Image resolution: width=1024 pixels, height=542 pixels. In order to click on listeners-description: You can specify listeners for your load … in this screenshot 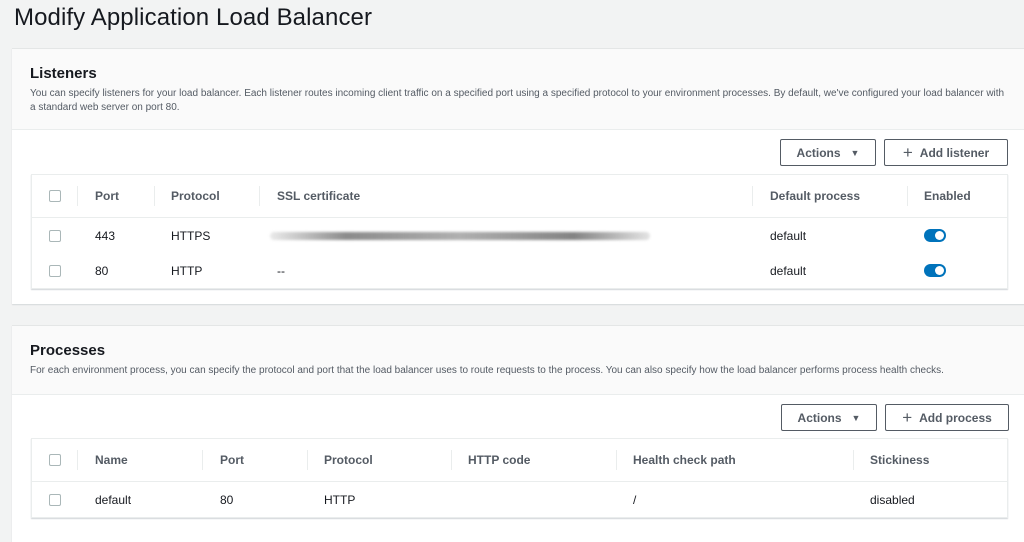, I will do `click(517, 100)`.